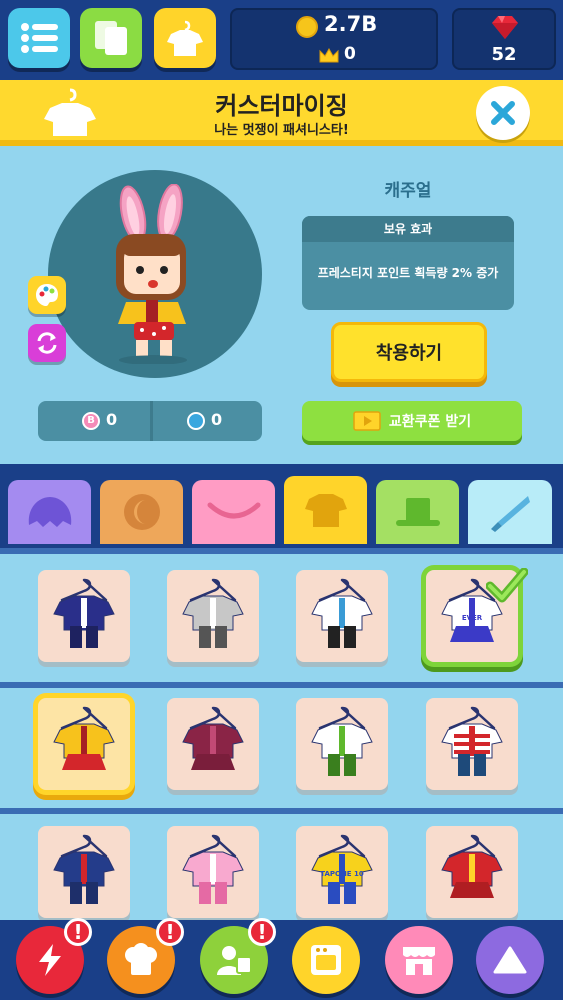  What do you see at coordinates (505, 27) in the screenshot?
I see `gem-icon` at bounding box center [505, 27].